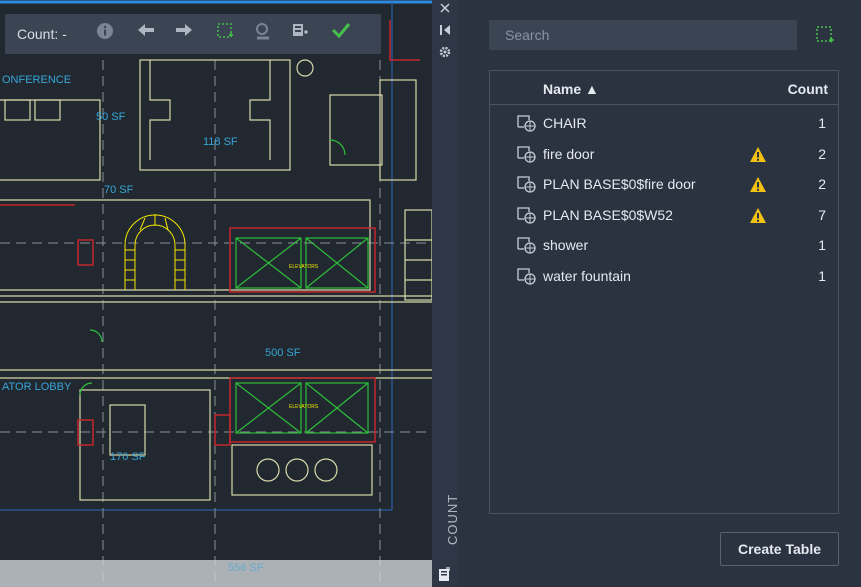 This screenshot has height=587, width=861. What do you see at coordinates (619, 184) in the screenshot?
I see `block-name: PLAN BASE$0$fire door` at bounding box center [619, 184].